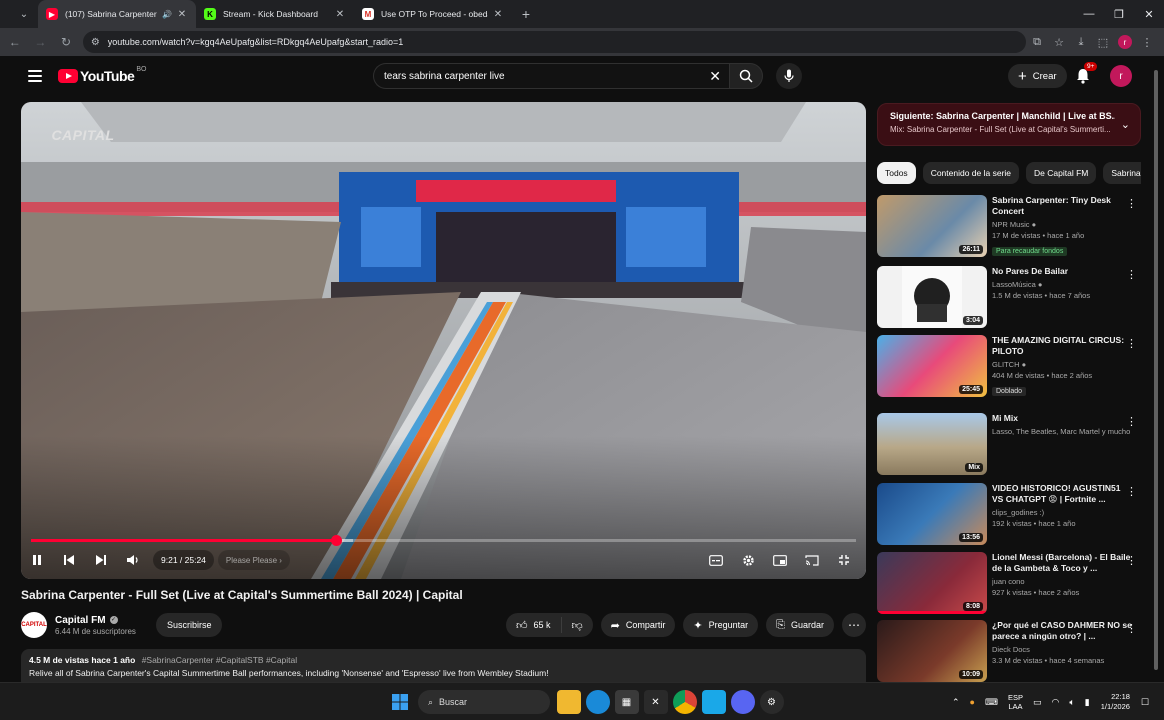  What do you see at coordinates (1037, 702) in the screenshot?
I see `display-icon: ▭` at bounding box center [1037, 702].